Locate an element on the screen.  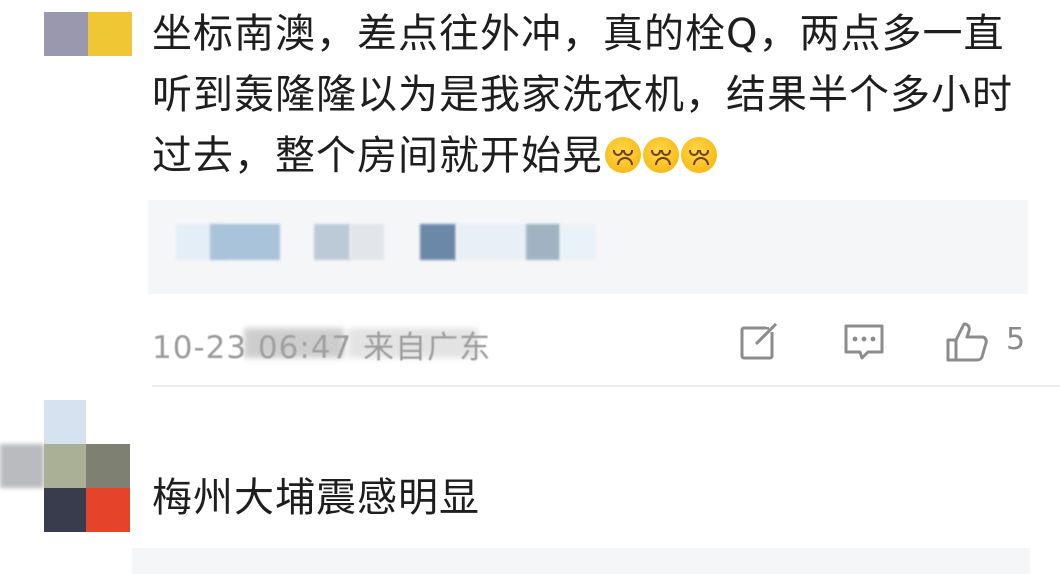
comment-line-text: 过去，整个房间就开始晃 is located at coordinates (377, 156).